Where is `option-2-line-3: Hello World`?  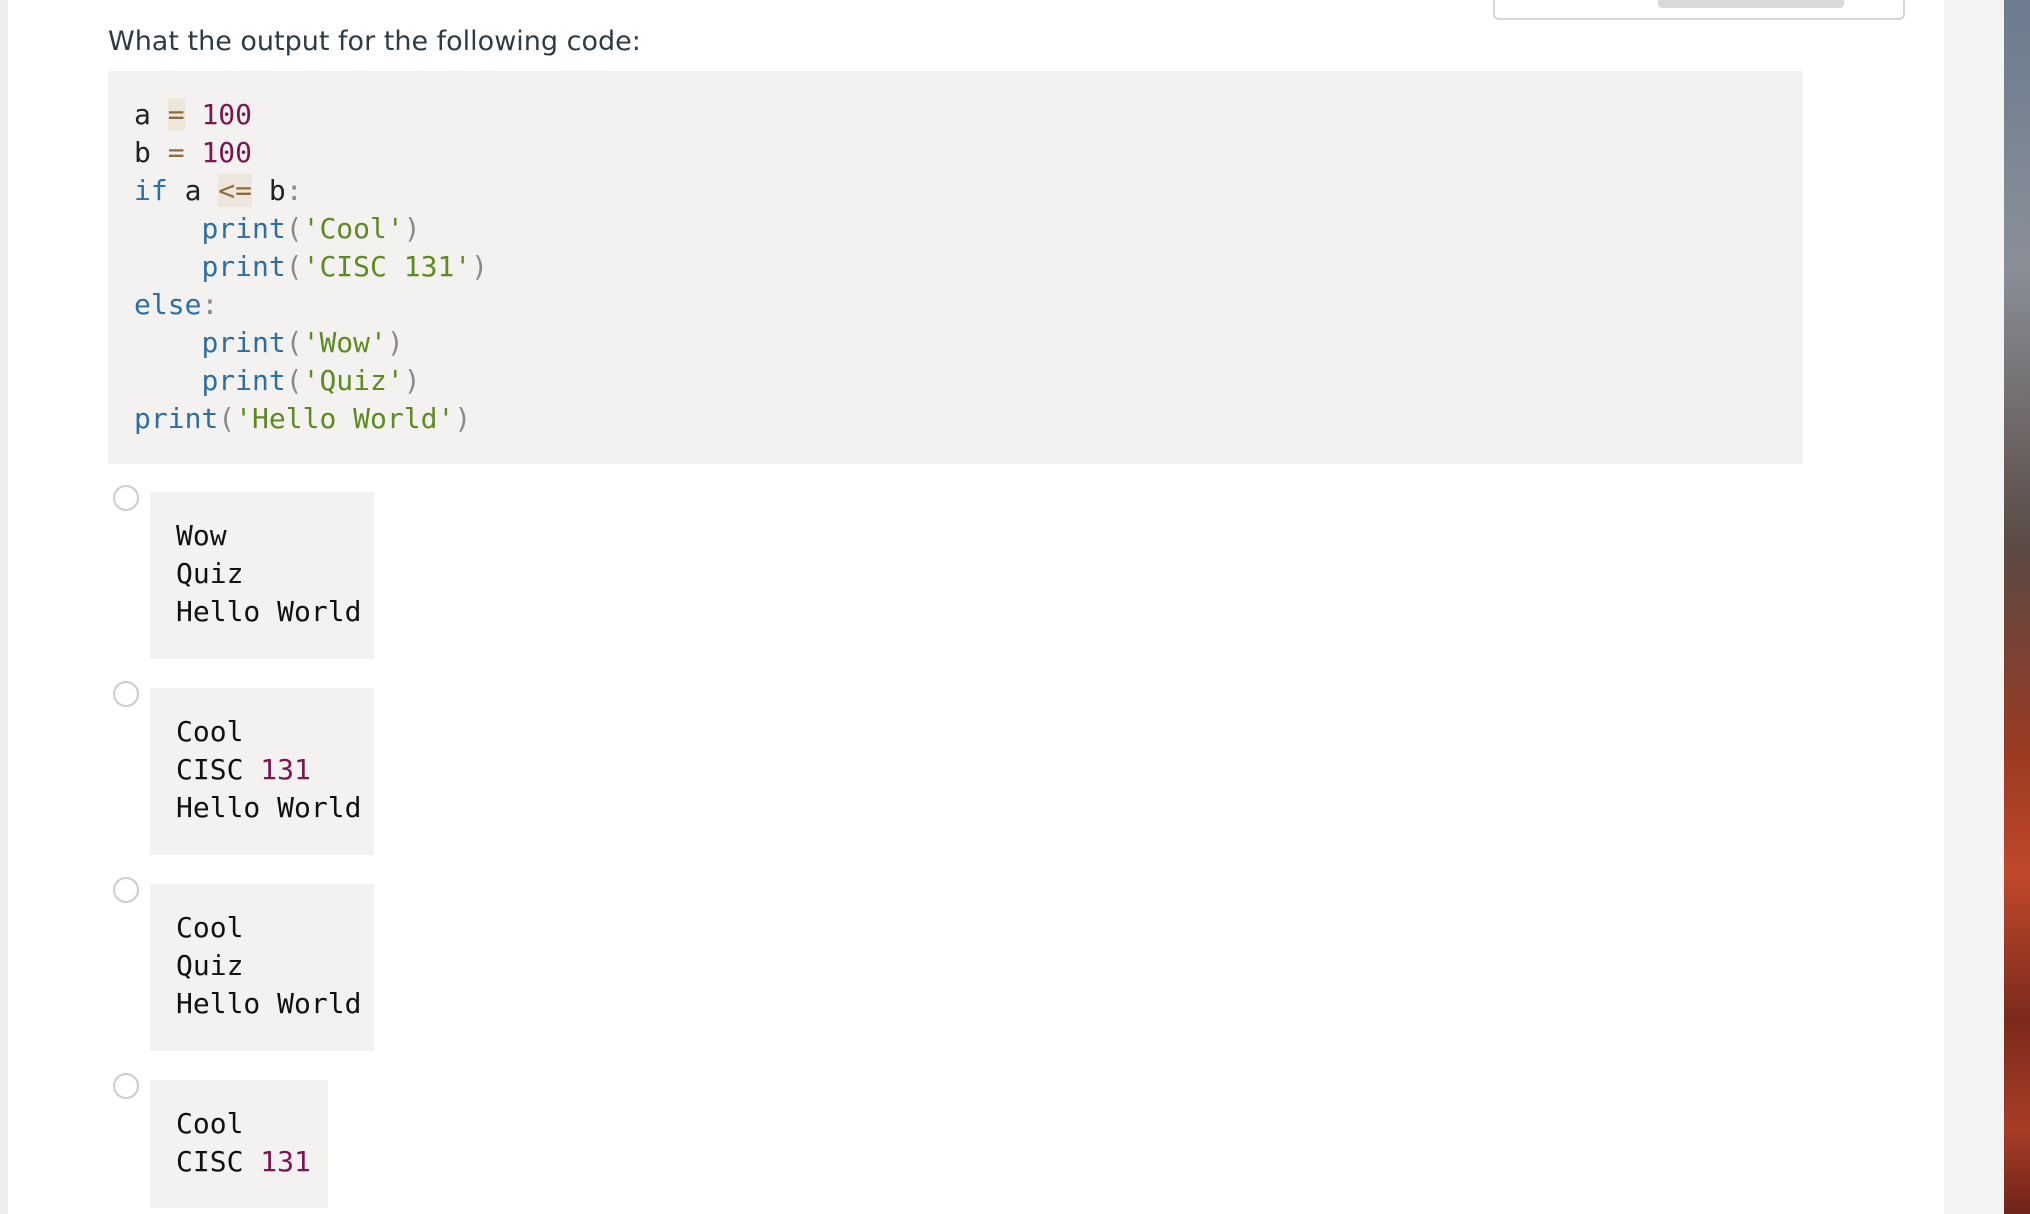 option-2-line-3: Hello World is located at coordinates (268, 808).